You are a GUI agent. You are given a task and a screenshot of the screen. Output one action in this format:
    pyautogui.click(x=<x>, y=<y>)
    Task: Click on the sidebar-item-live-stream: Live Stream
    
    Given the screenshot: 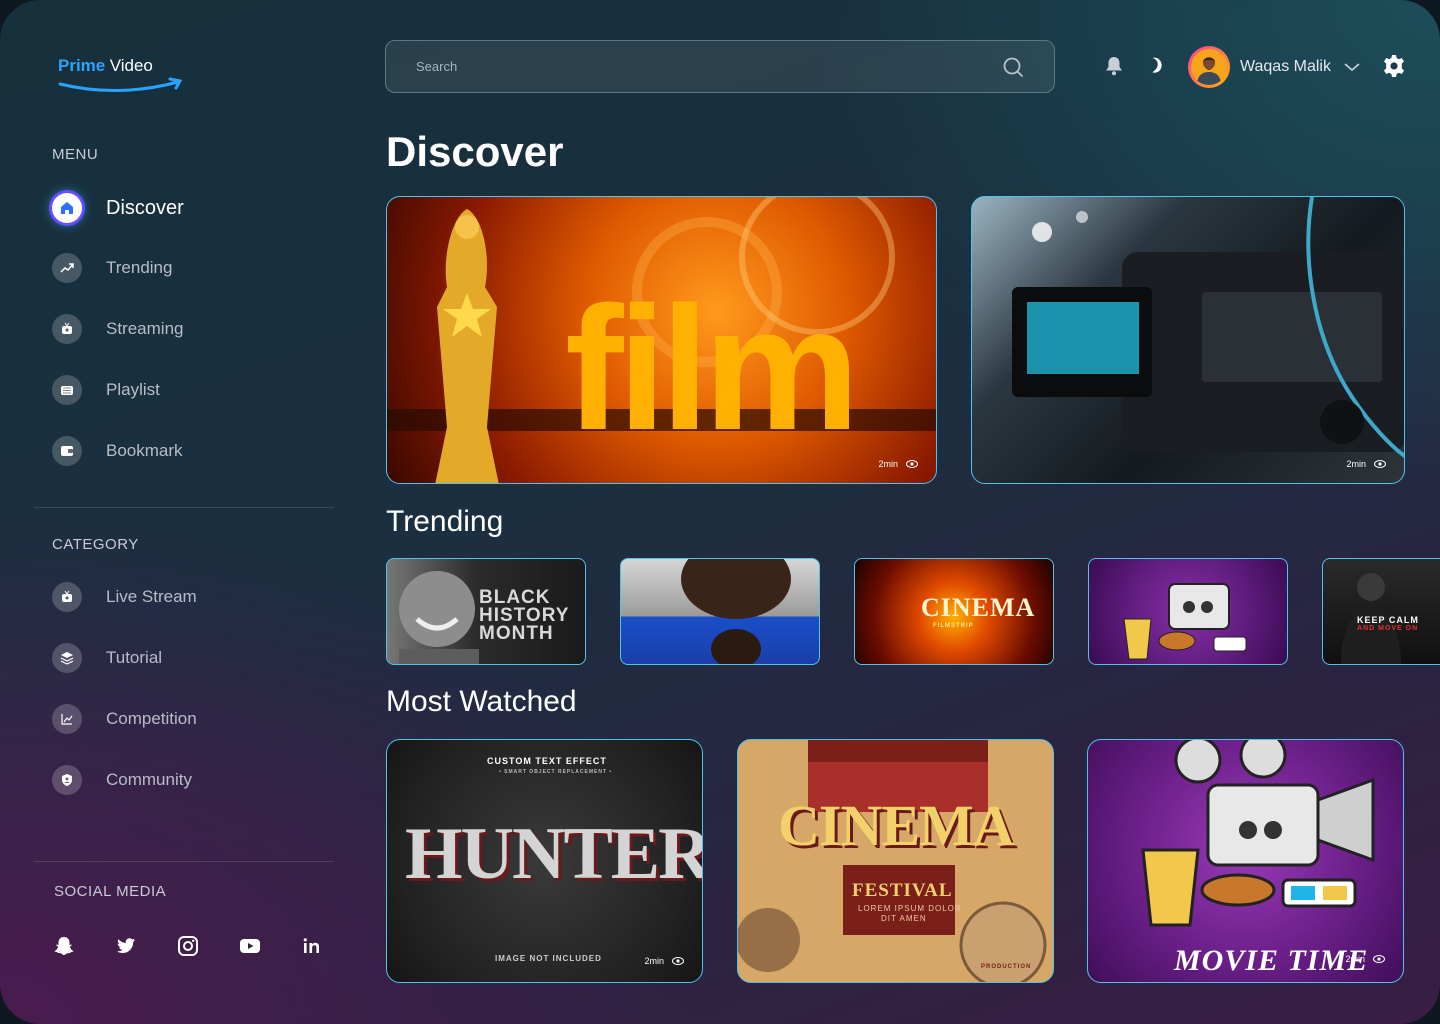 What is the action you would take?
    pyautogui.click(x=124, y=597)
    